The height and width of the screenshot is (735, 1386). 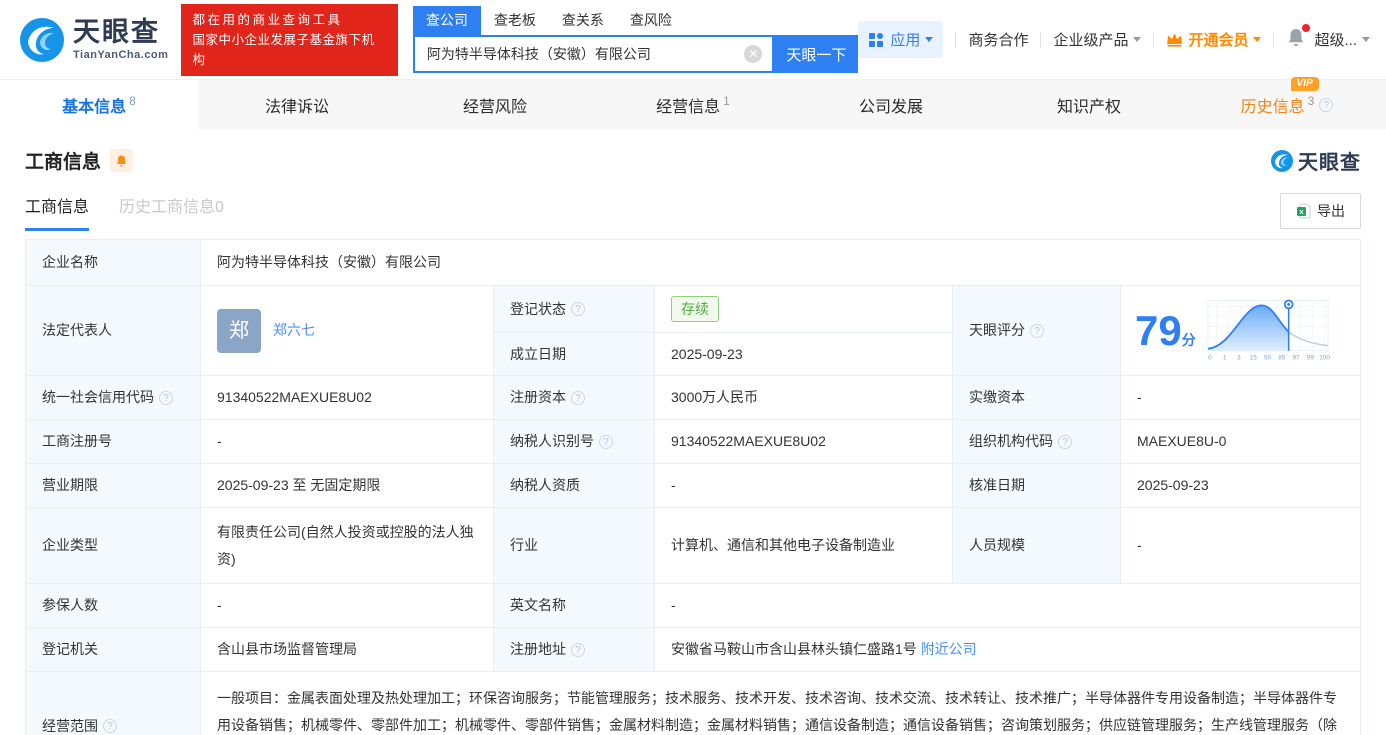 I want to click on search-box: 查公司 查老板 查关系 查风险 ✕ 天眼一下, so click(x=635, y=39).